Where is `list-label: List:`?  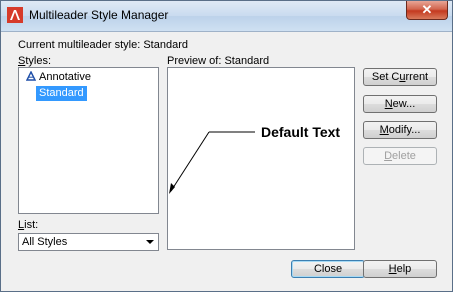
list-label: List: is located at coordinates (28, 225).